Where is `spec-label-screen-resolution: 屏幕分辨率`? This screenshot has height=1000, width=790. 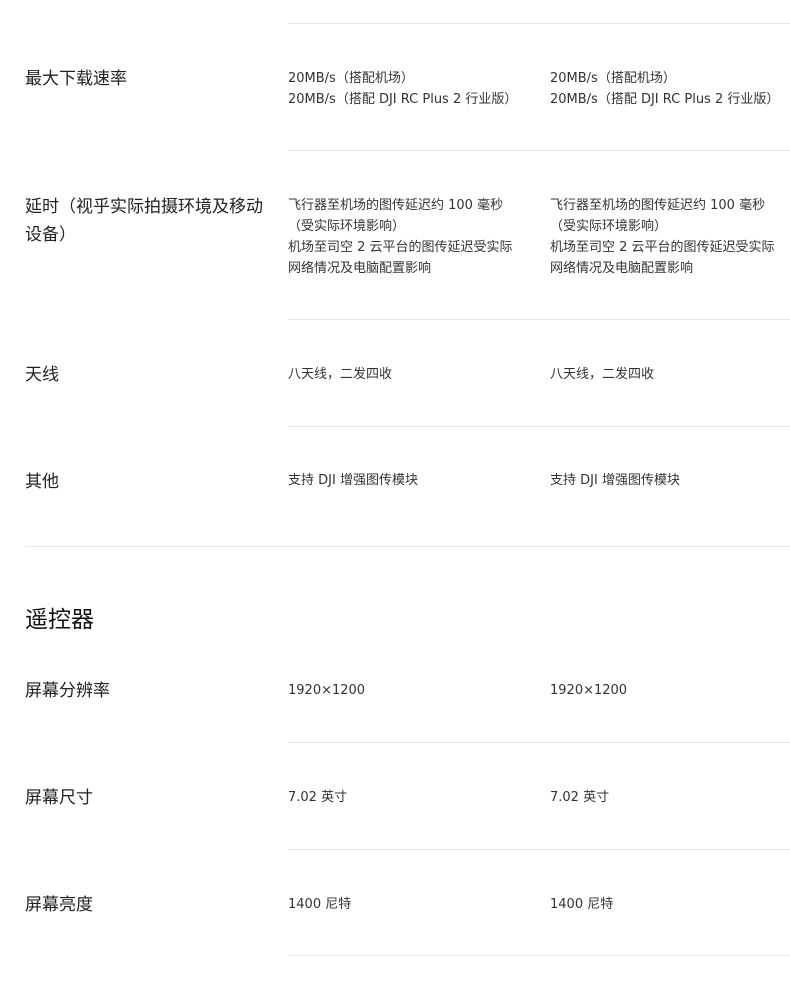 spec-label-screen-resolution: 屏幕分辨率 is located at coordinates (67, 691).